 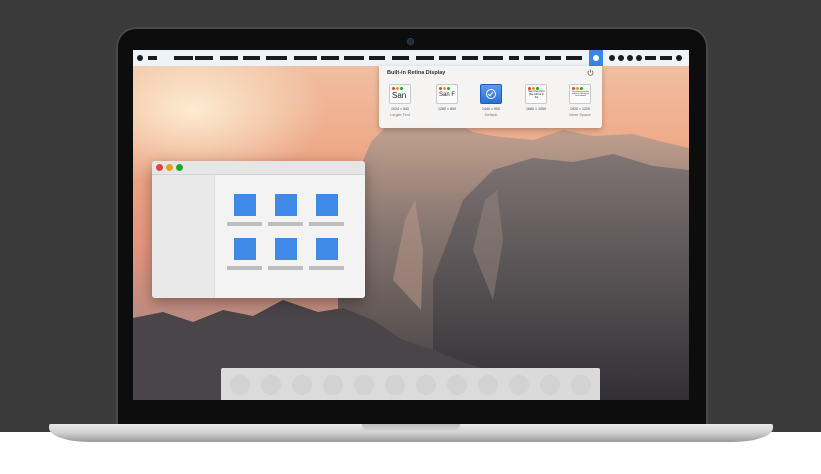 I want to click on popover-title: Built-in Retina Display, so click(x=416, y=73).